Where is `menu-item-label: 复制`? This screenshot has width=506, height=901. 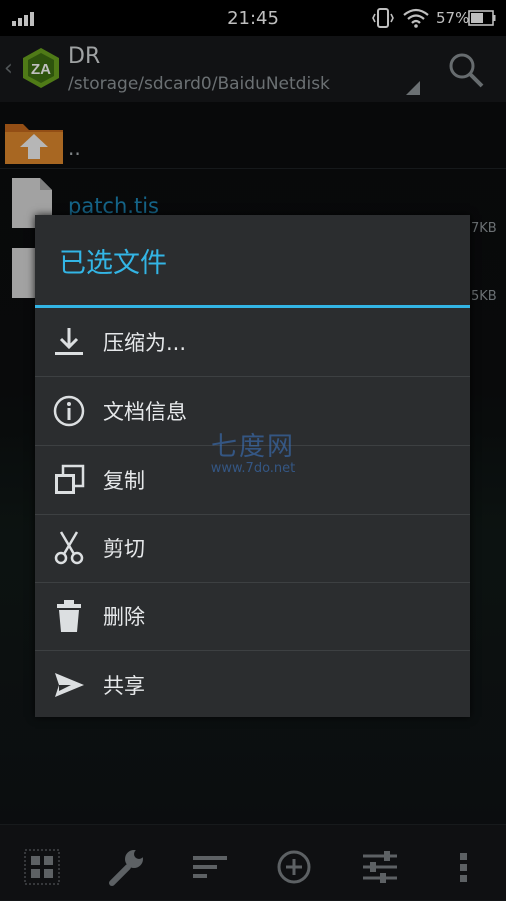
menu-item-label: 复制 is located at coordinates (124, 481).